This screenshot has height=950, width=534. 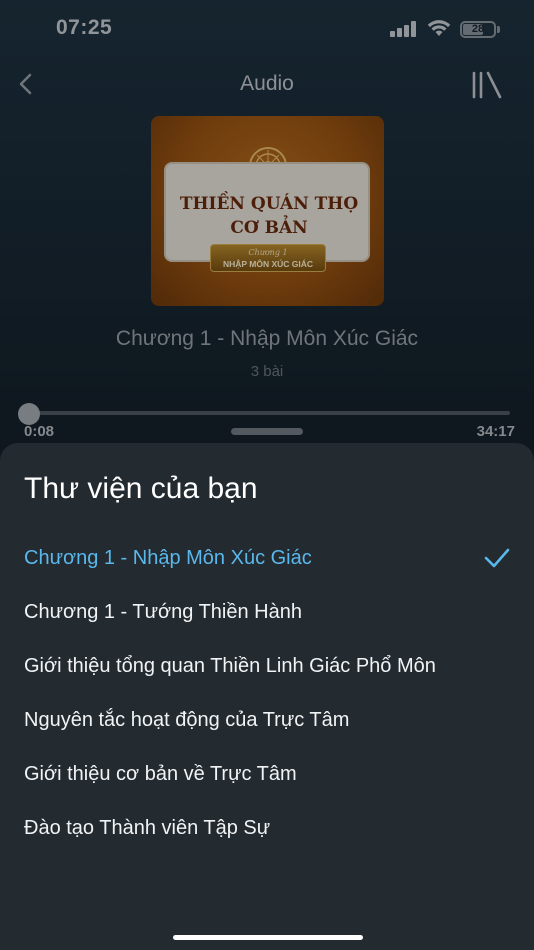 I want to click on list-item-label: Chương 1 - Nhập Môn Xúc Giác, so click(x=168, y=558).